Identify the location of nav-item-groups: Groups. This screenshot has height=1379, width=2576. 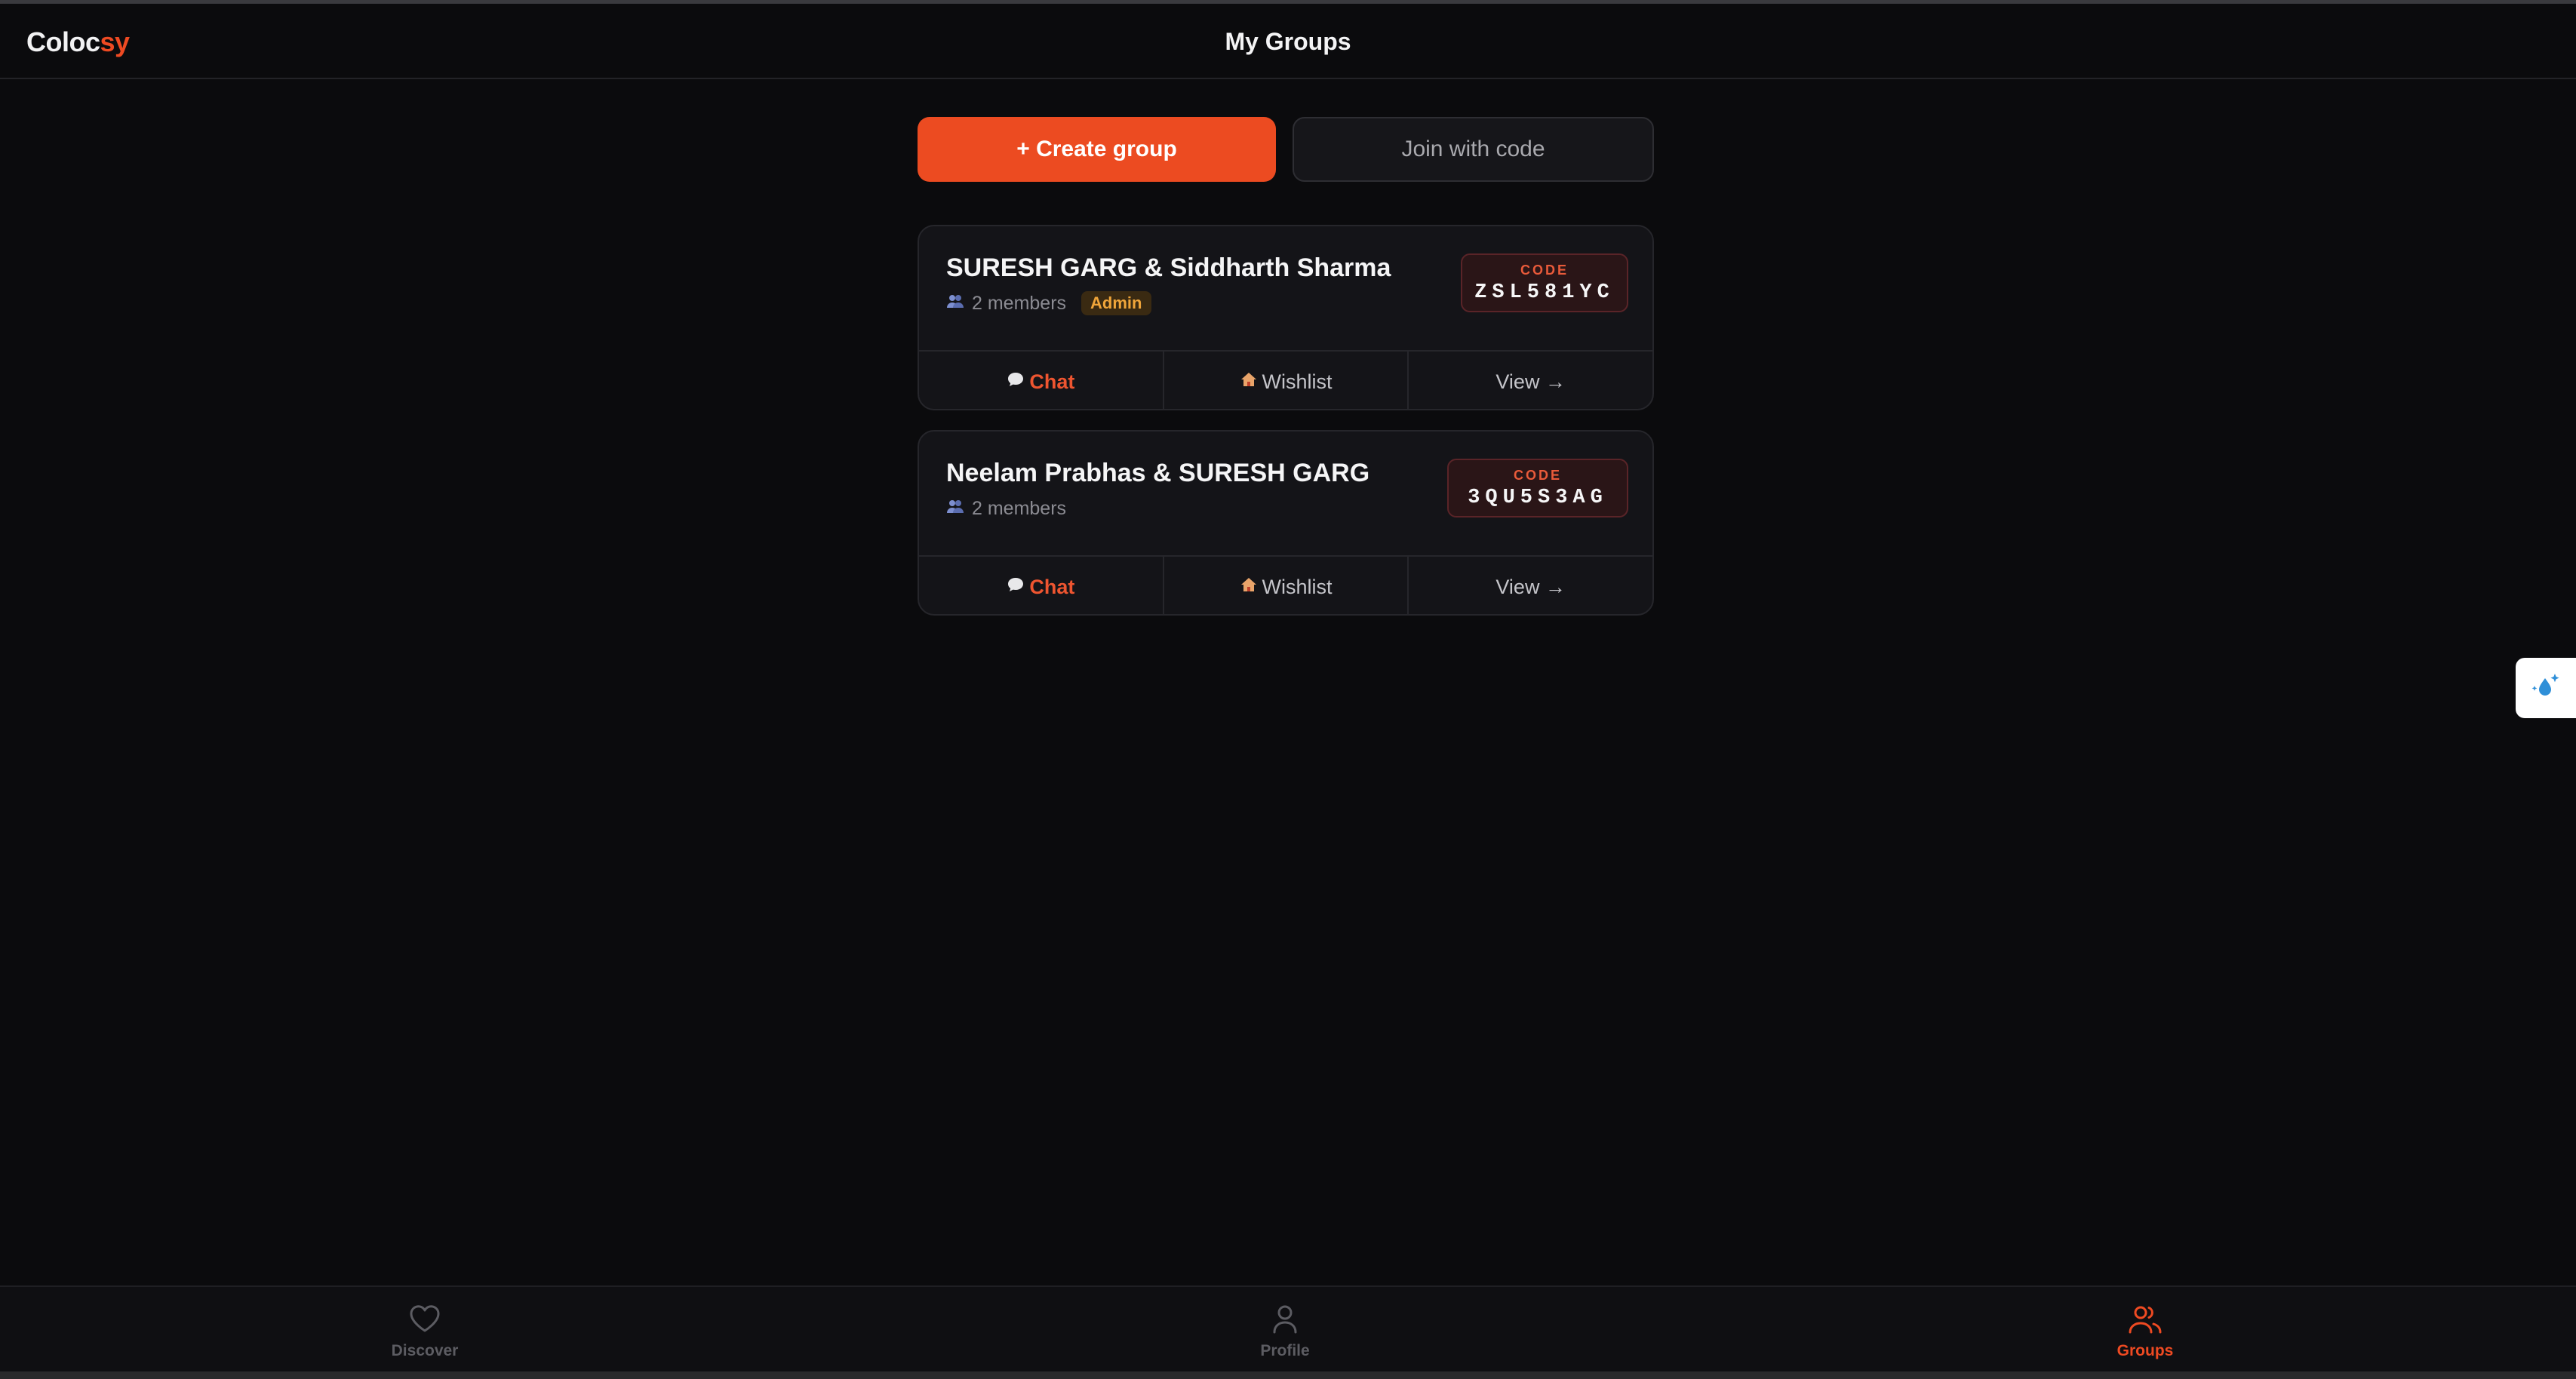
(2145, 1332).